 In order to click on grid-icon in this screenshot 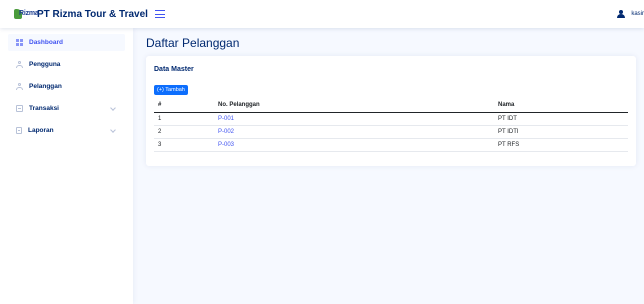, I will do `click(19, 42)`.